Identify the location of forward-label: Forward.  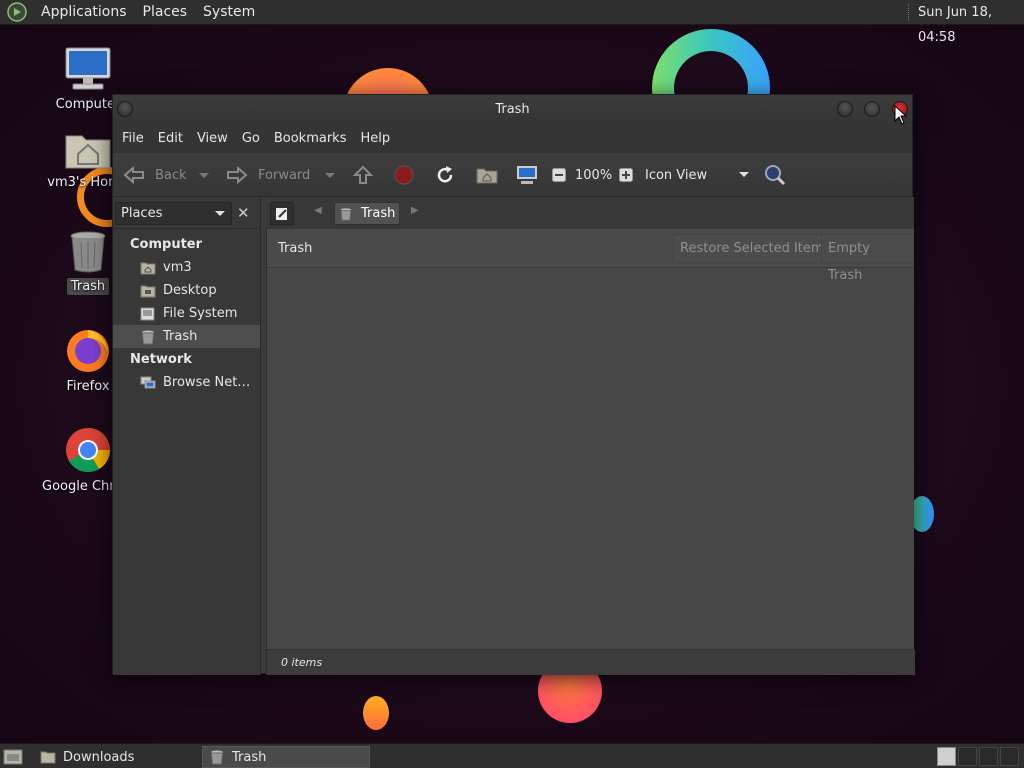
(284, 175).